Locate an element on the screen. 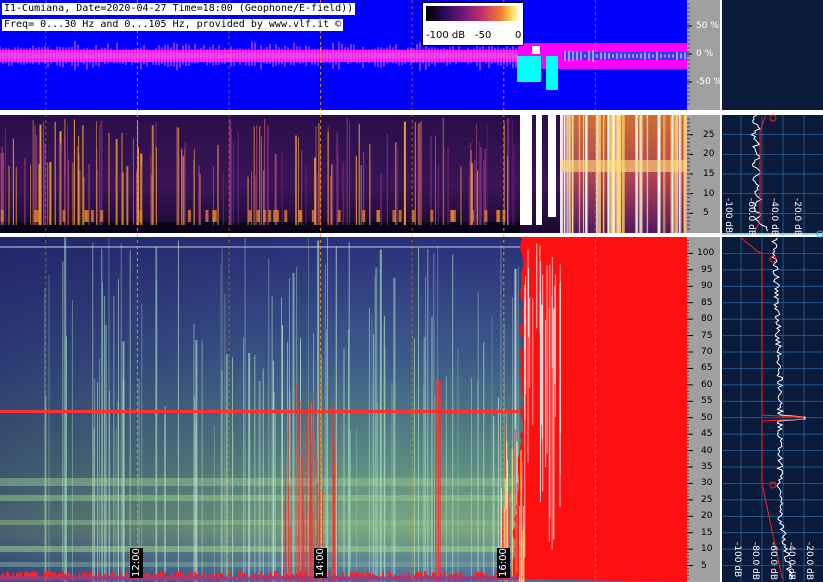 The image size is (823, 582). time-tick-label: 14:00 is located at coordinates (320, 563).